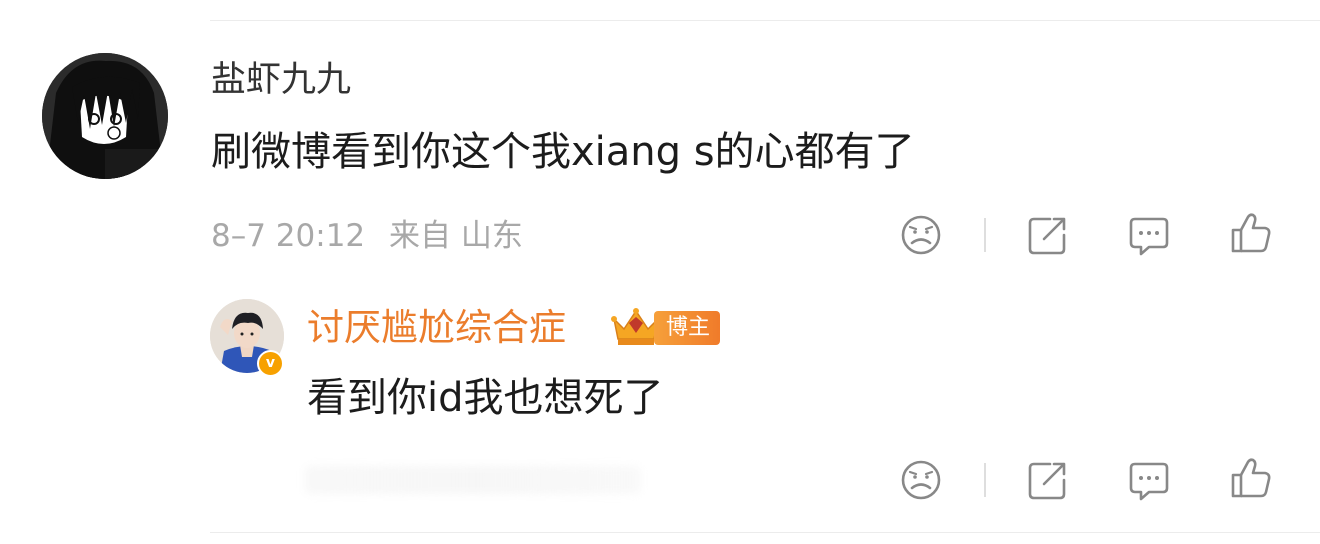 The image size is (1320, 544). Describe the element at coordinates (765, 532) in the screenshot. I see `bottom-divider` at that location.